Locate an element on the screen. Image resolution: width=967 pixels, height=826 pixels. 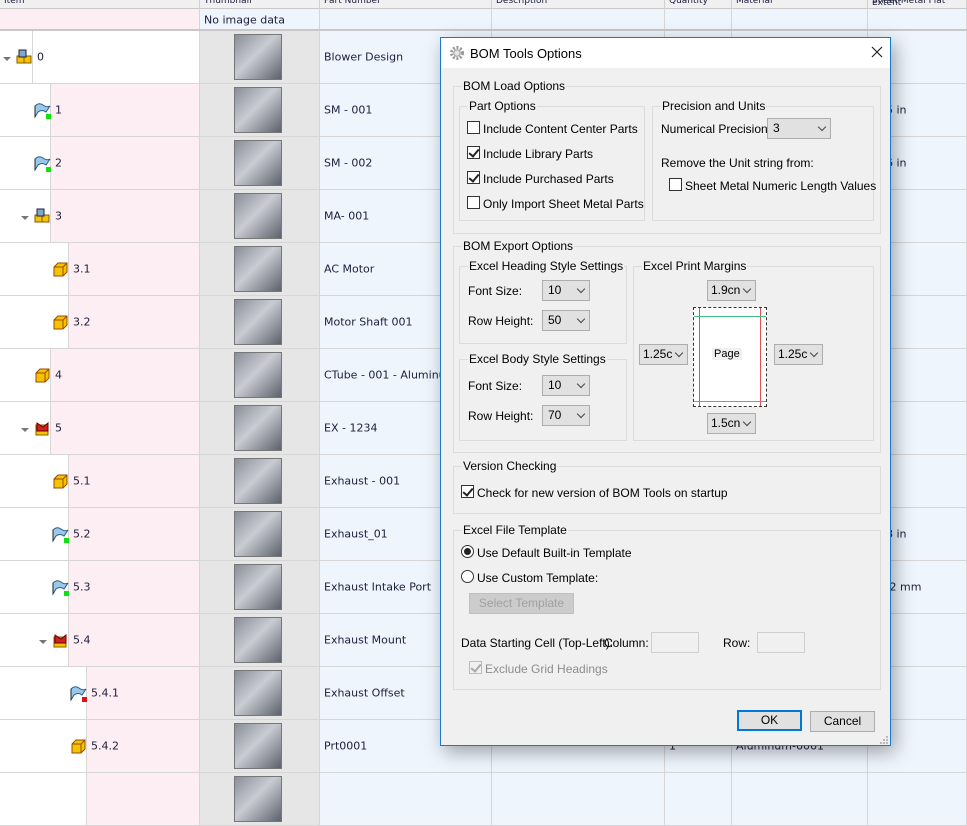
item-cell: 1 is located at coordinates (100, 110).